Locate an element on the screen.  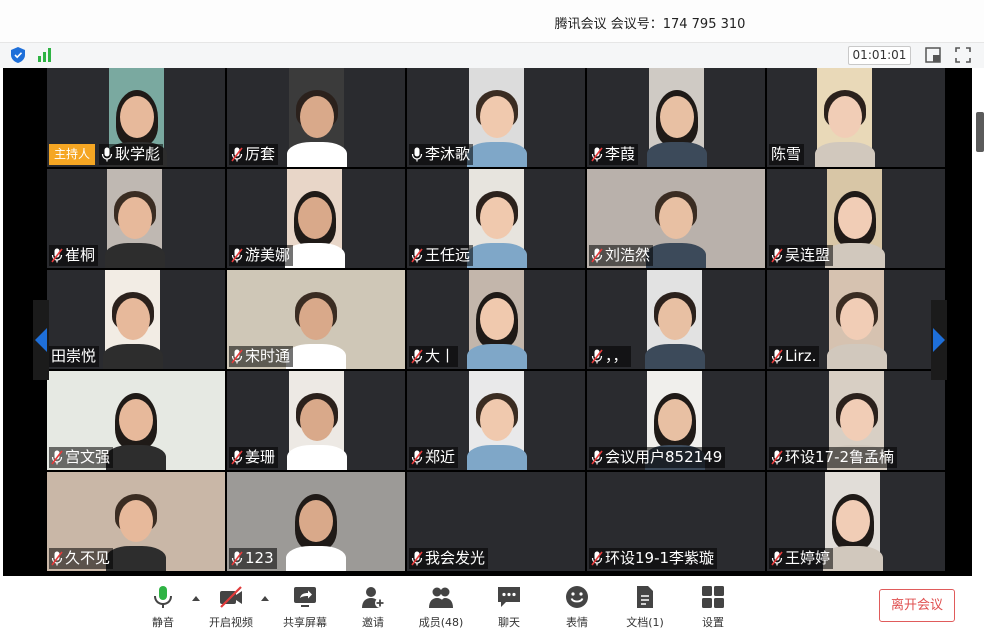
participant-name-tag: 123 is located at coordinates (253, 558).